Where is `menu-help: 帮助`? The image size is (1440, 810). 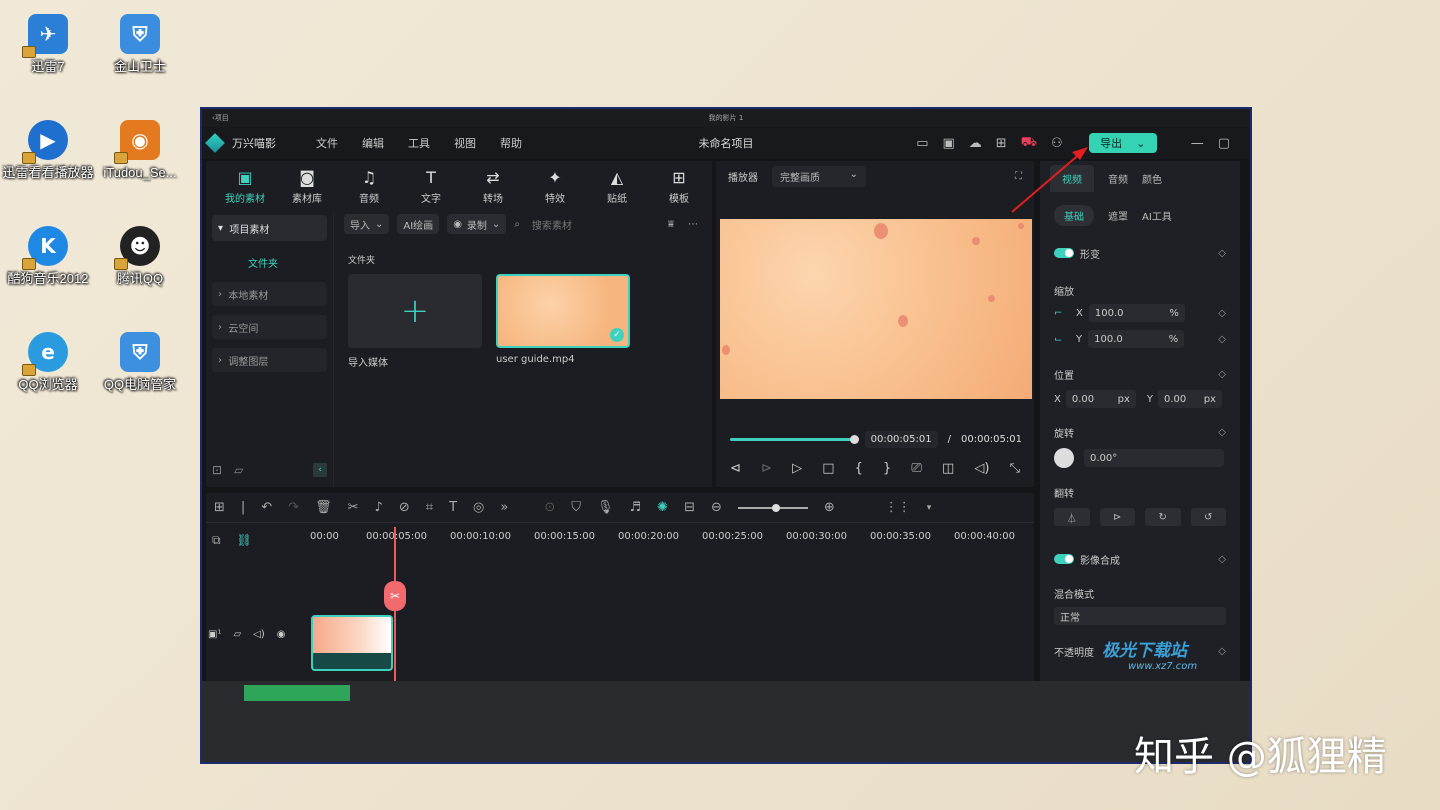 menu-help: 帮助 is located at coordinates (511, 143).